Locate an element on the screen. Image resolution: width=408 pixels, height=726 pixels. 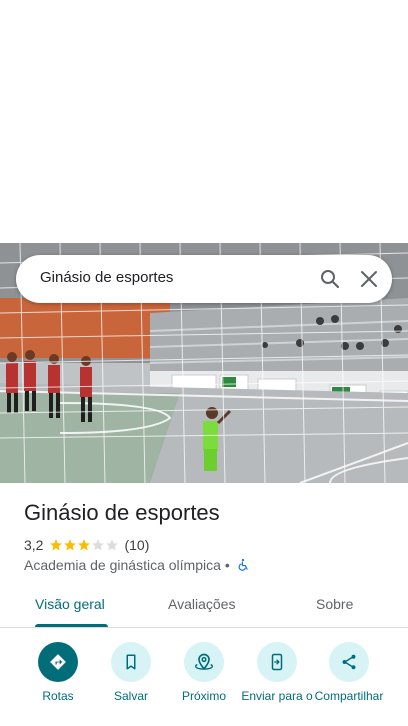
send-to-phone-icon is located at coordinates (277, 662).